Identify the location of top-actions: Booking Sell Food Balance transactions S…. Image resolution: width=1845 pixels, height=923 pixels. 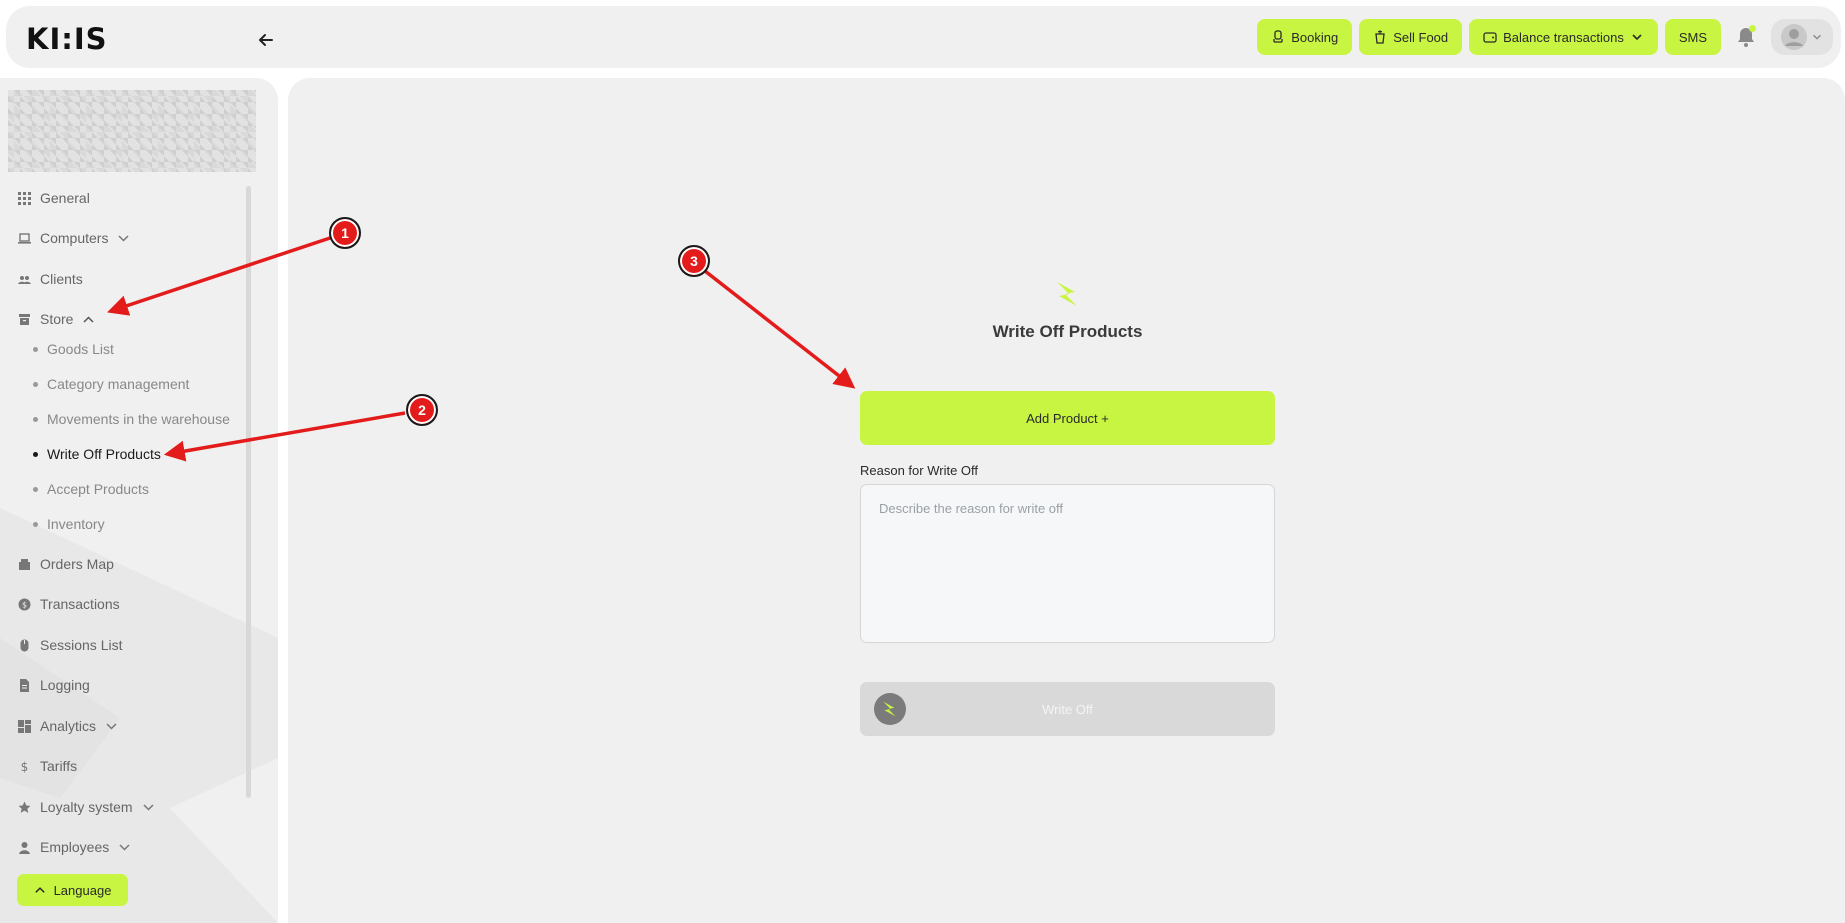
(1545, 37).